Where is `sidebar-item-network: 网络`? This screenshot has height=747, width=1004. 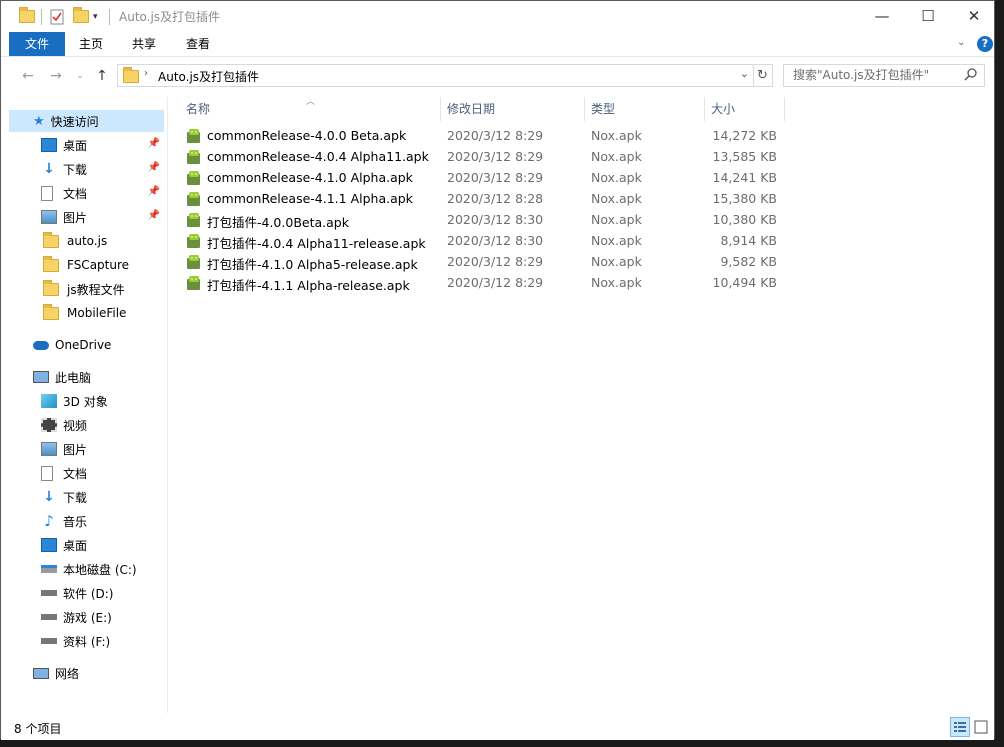 sidebar-item-network: 网络 is located at coordinates (86, 673).